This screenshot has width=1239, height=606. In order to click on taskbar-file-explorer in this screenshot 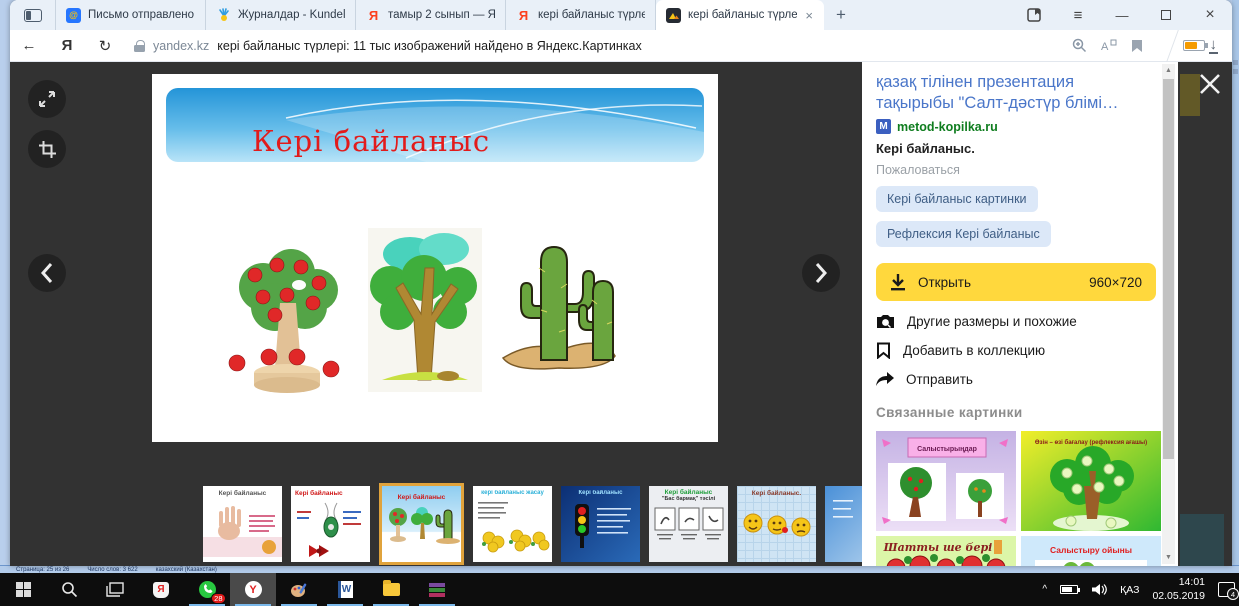, I will do `click(391, 589)`.